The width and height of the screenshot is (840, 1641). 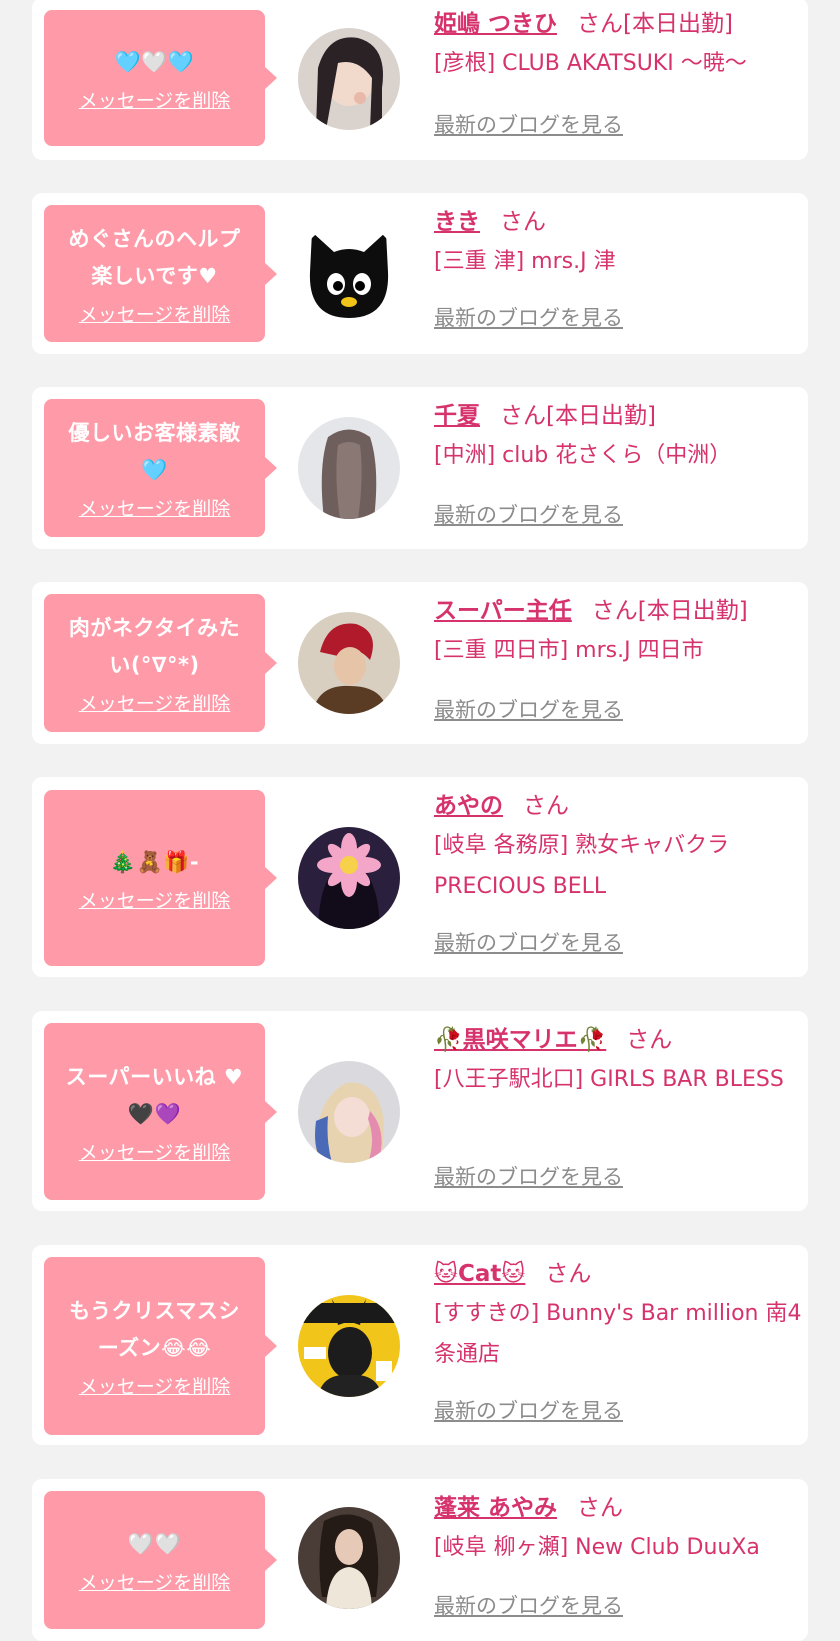 I want to click on message-bubble: めぐさんのヘルプ 楽しいです♥ メッセージを削除, so click(x=160, y=273).